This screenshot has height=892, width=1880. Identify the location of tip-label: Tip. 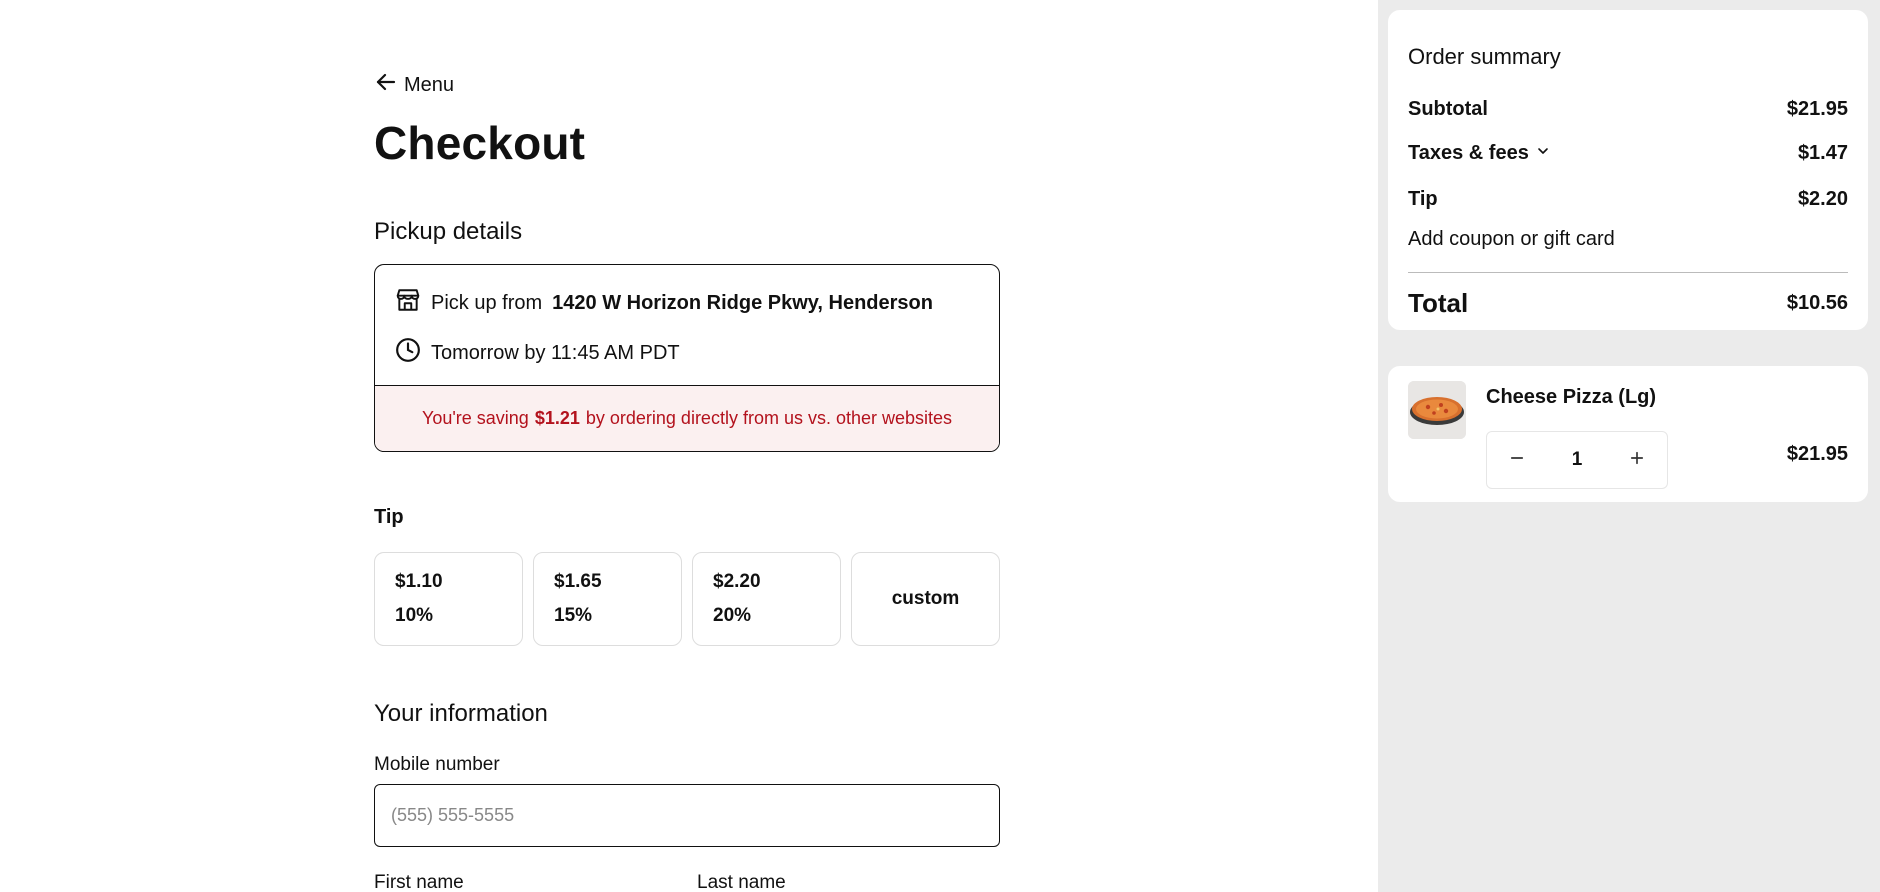
(1423, 199).